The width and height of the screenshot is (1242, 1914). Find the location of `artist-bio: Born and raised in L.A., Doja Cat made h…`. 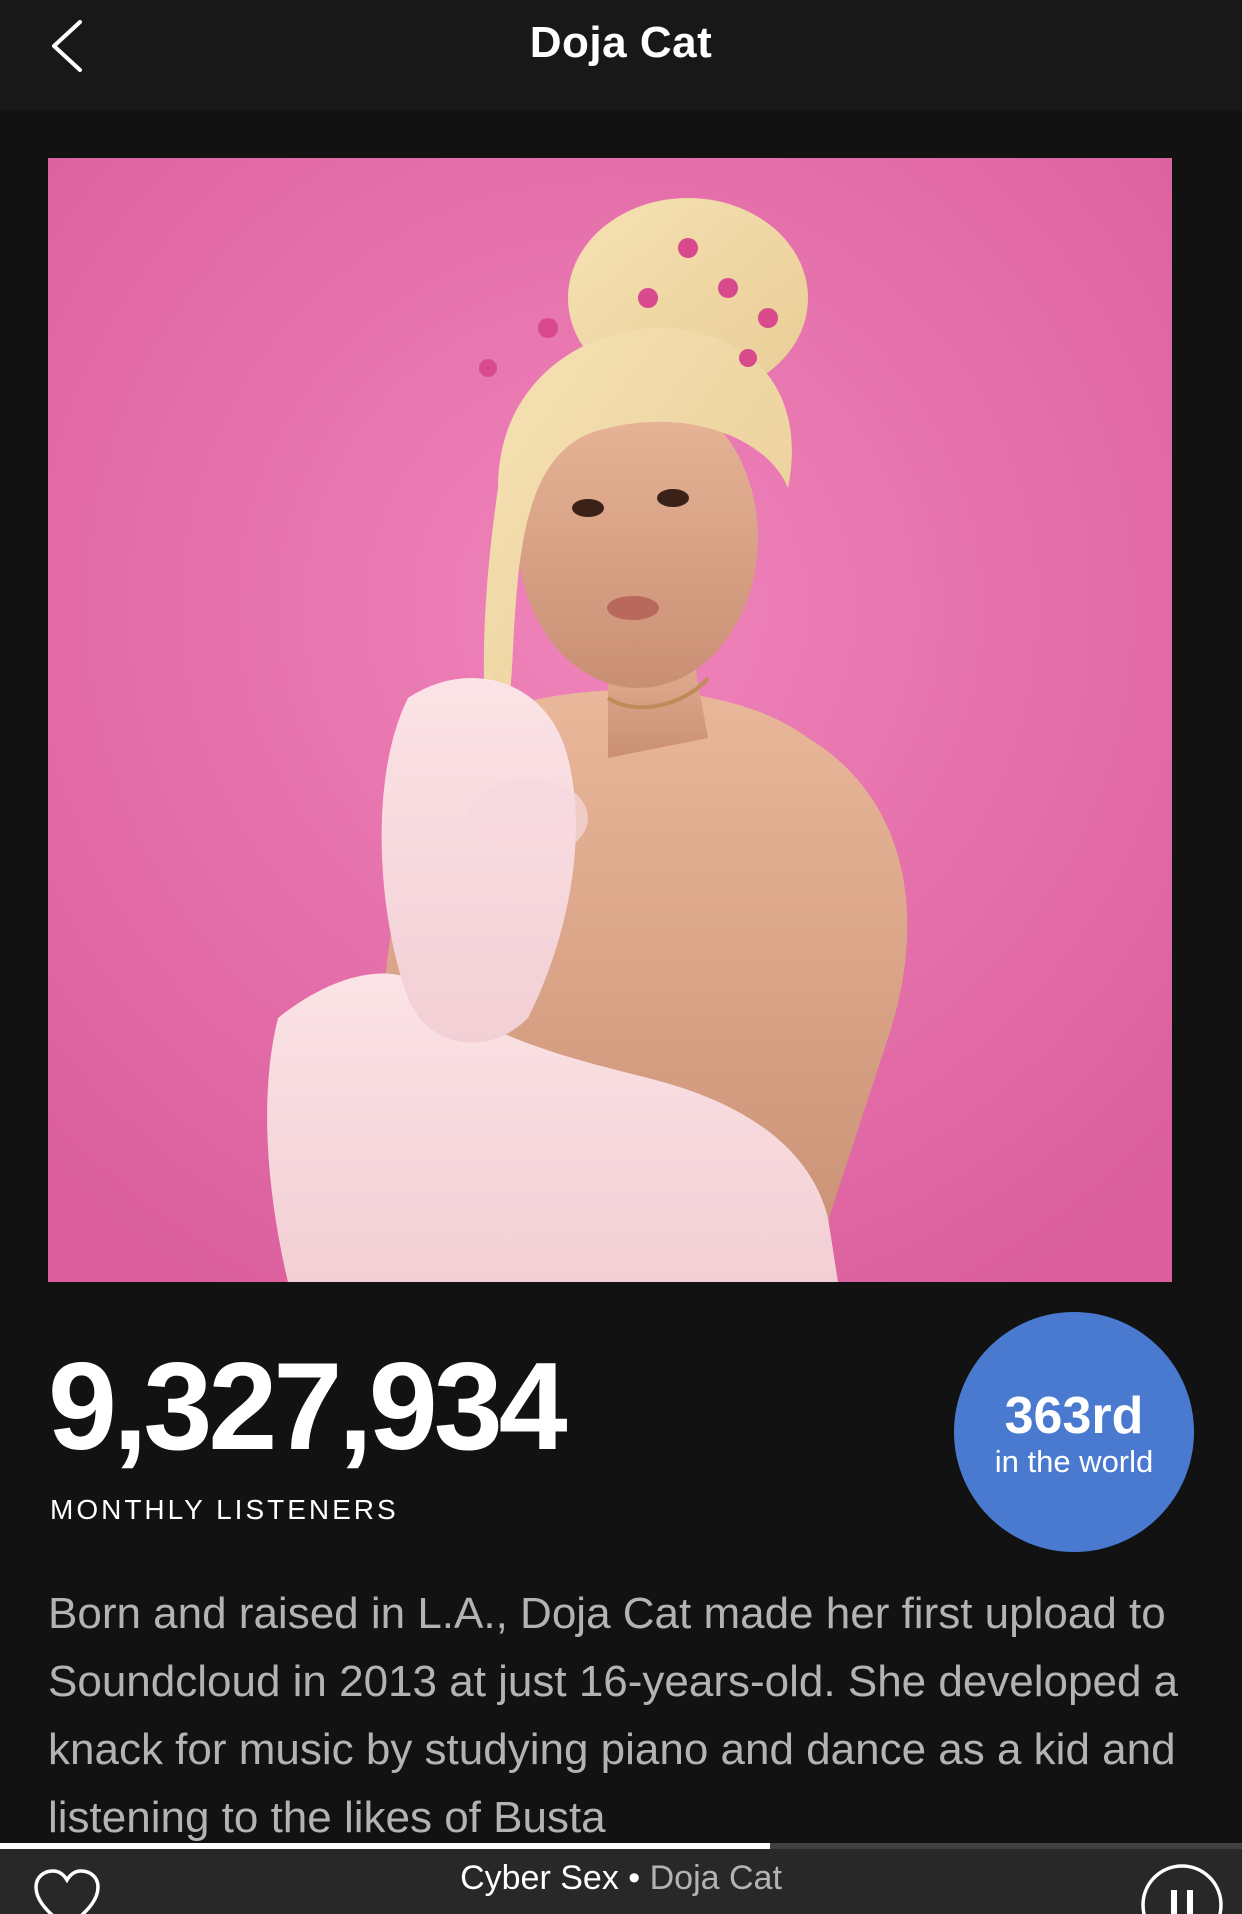

artist-bio: Born and raised in L.A., Doja Cat made h… is located at coordinates (623, 1713).